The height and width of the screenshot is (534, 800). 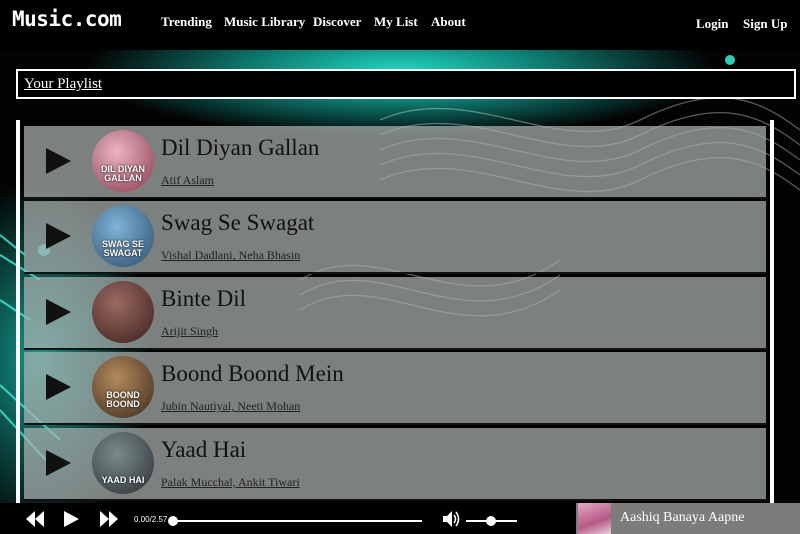 I want to click on track-row: Binte Dil Arijit Singh, so click(x=395, y=313).